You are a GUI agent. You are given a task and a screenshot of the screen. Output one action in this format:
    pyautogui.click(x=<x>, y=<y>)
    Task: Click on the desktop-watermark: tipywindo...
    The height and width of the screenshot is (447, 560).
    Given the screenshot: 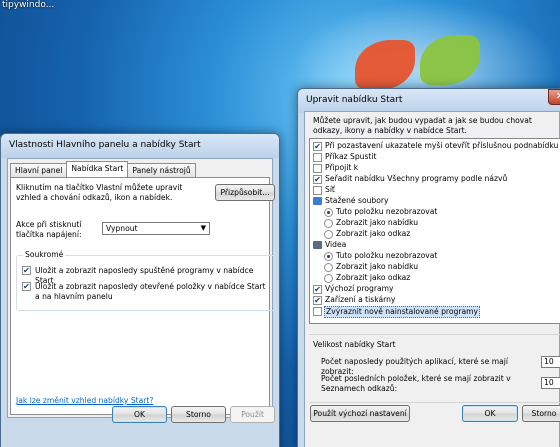 What is the action you would take?
    pyautogui.click(x=28, y=5)
    